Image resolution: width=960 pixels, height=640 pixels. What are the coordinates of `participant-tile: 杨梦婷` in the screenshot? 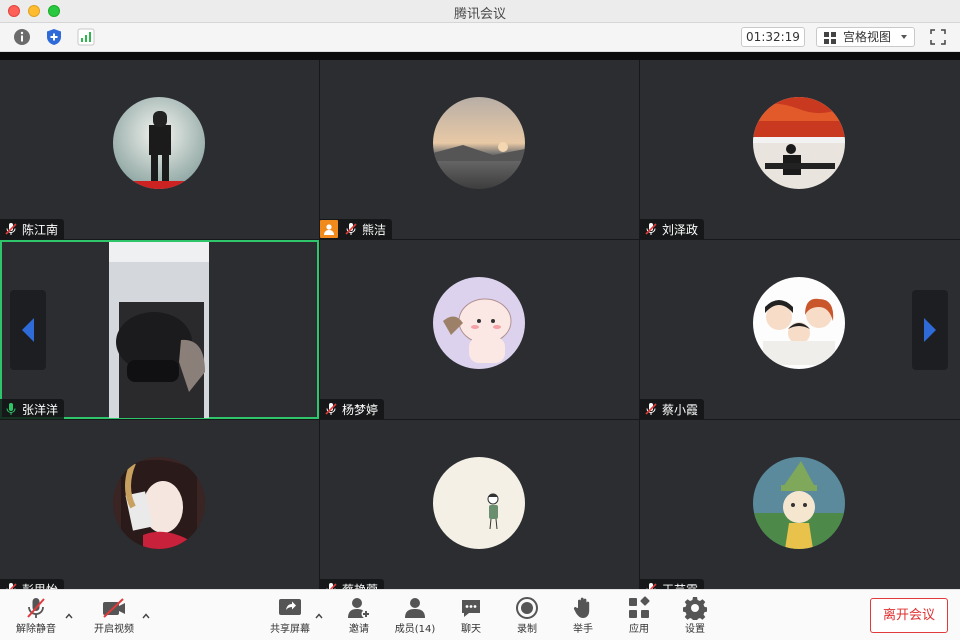 It's located at (479, 329).